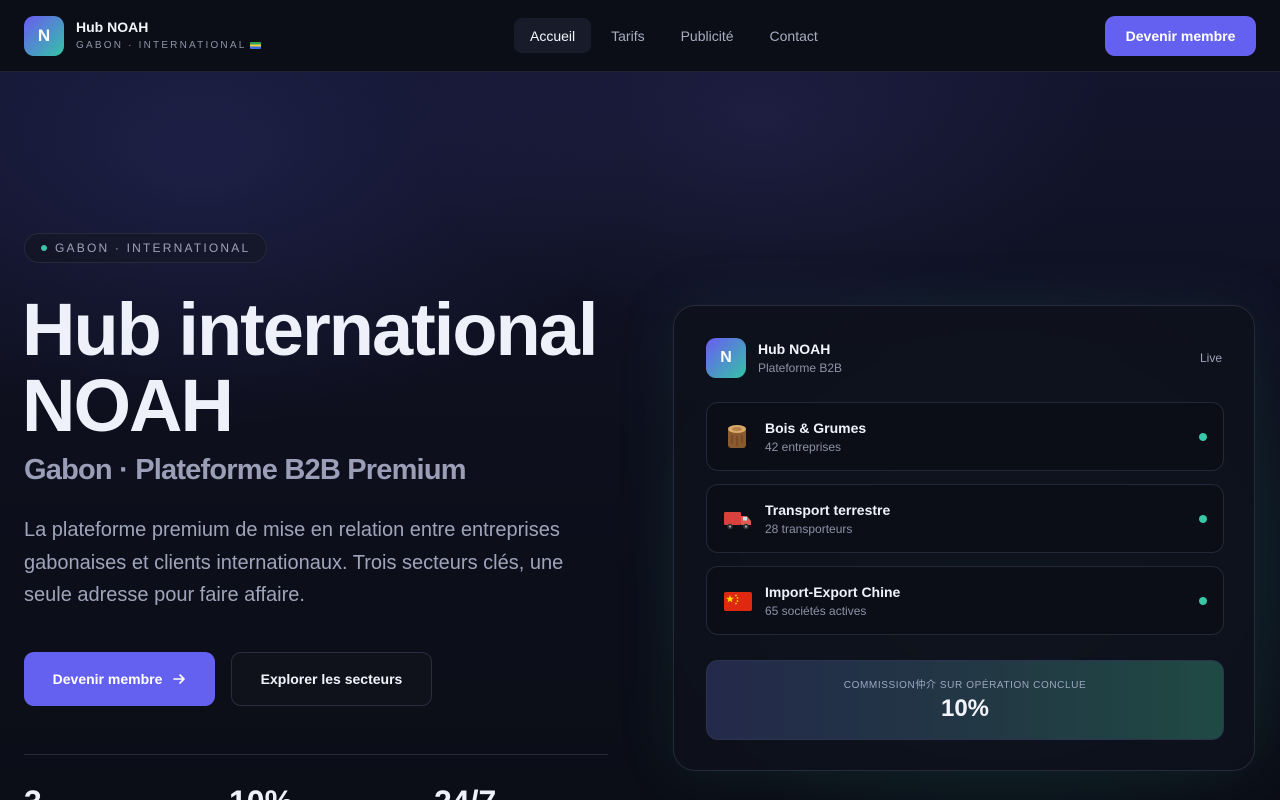 Image resolution: width=1280 pixels, height=800 pixels. What do you see at coordinates (794, 35) in the screenshot?
I see `nav-link-contact: Contact` at bounding box center [794, 35].